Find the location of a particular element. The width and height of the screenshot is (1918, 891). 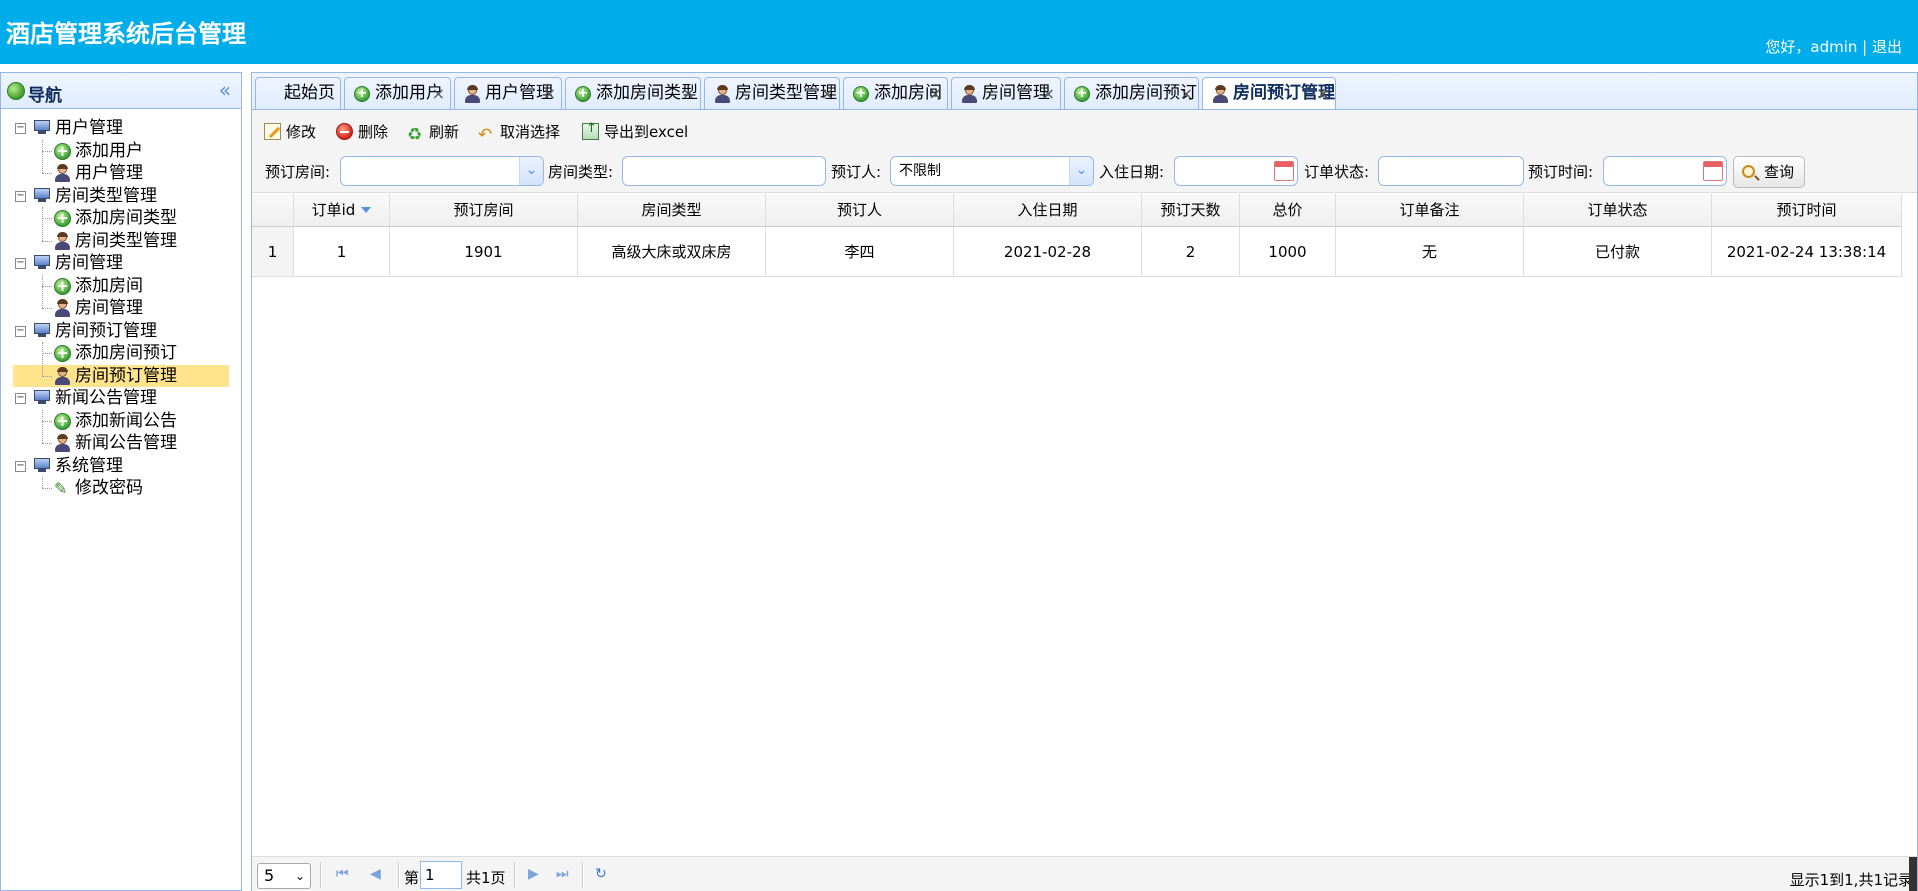

column-header: 订单状态 is located at coordinates (1618, 210).